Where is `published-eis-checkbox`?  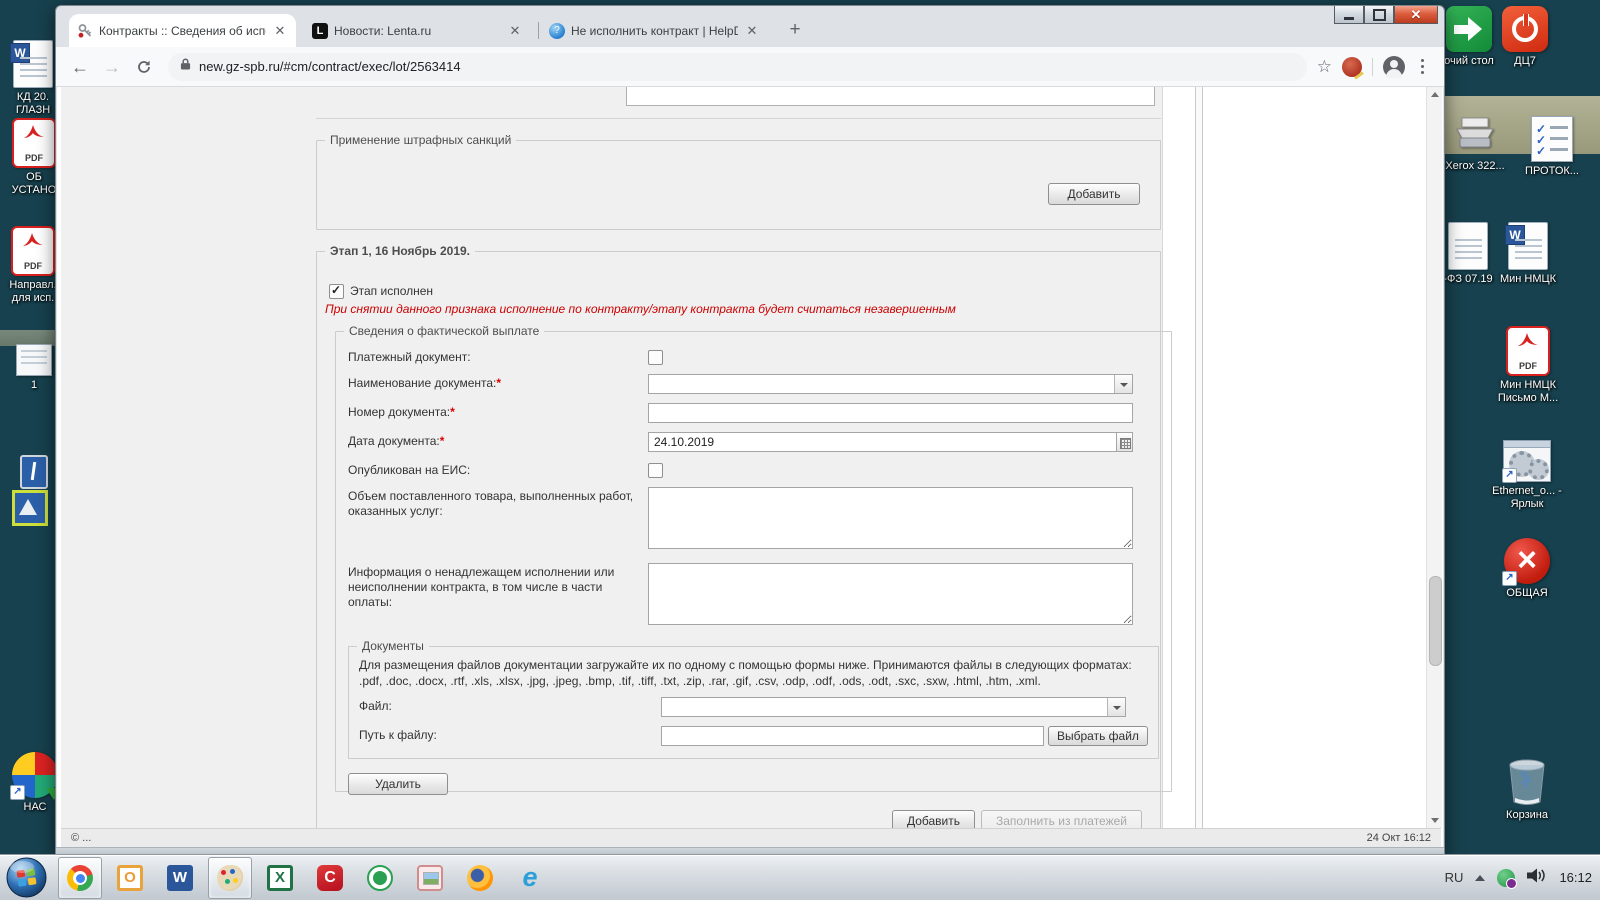 published-eis-checkbox is located at coordinates (655, 470).